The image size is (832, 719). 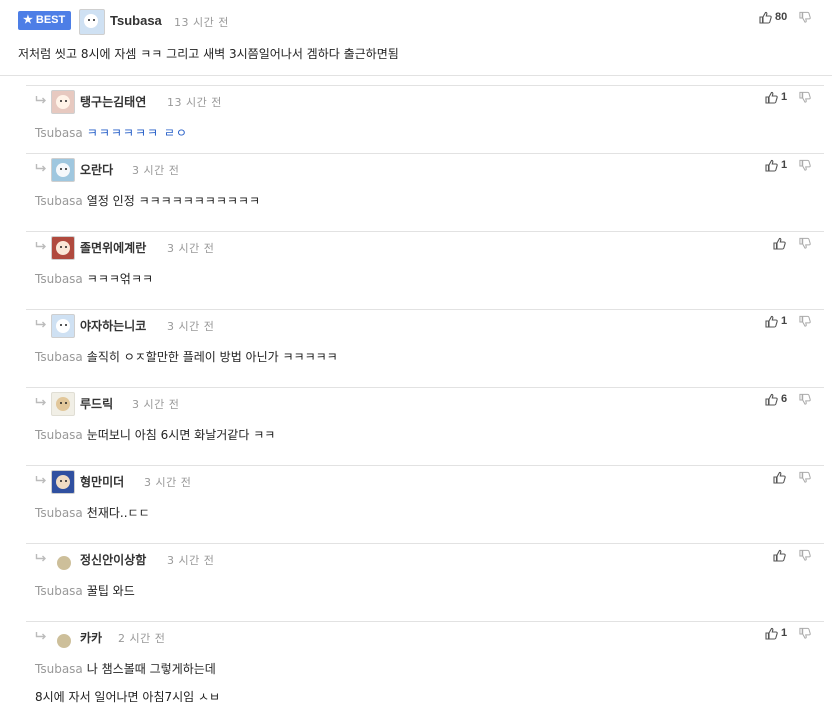 What do you see at coordinates (113, 559) in the screenshot?
I see `reply-author: 정신안이상함` at bounding box center [113, 559].